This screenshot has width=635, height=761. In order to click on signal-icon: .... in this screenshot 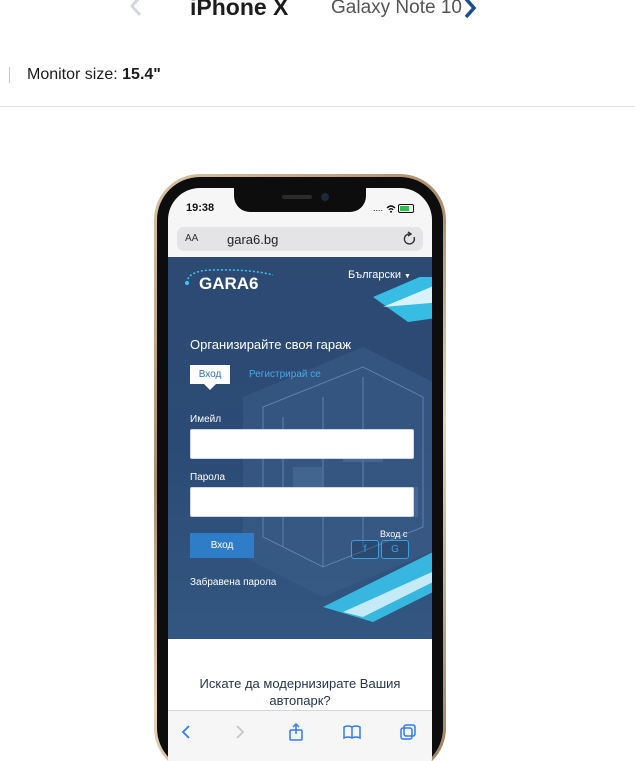, I will do `click(378, 208)`.